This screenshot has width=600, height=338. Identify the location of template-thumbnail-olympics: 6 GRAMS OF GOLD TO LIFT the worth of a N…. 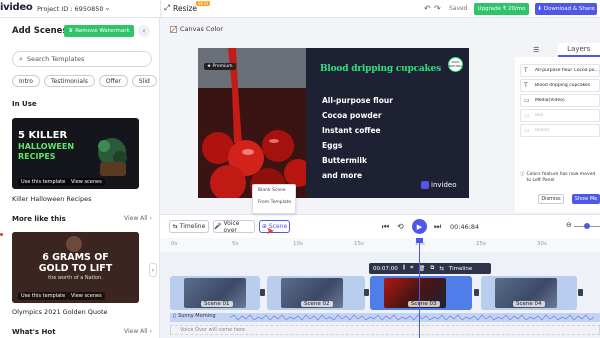
(75, 267).